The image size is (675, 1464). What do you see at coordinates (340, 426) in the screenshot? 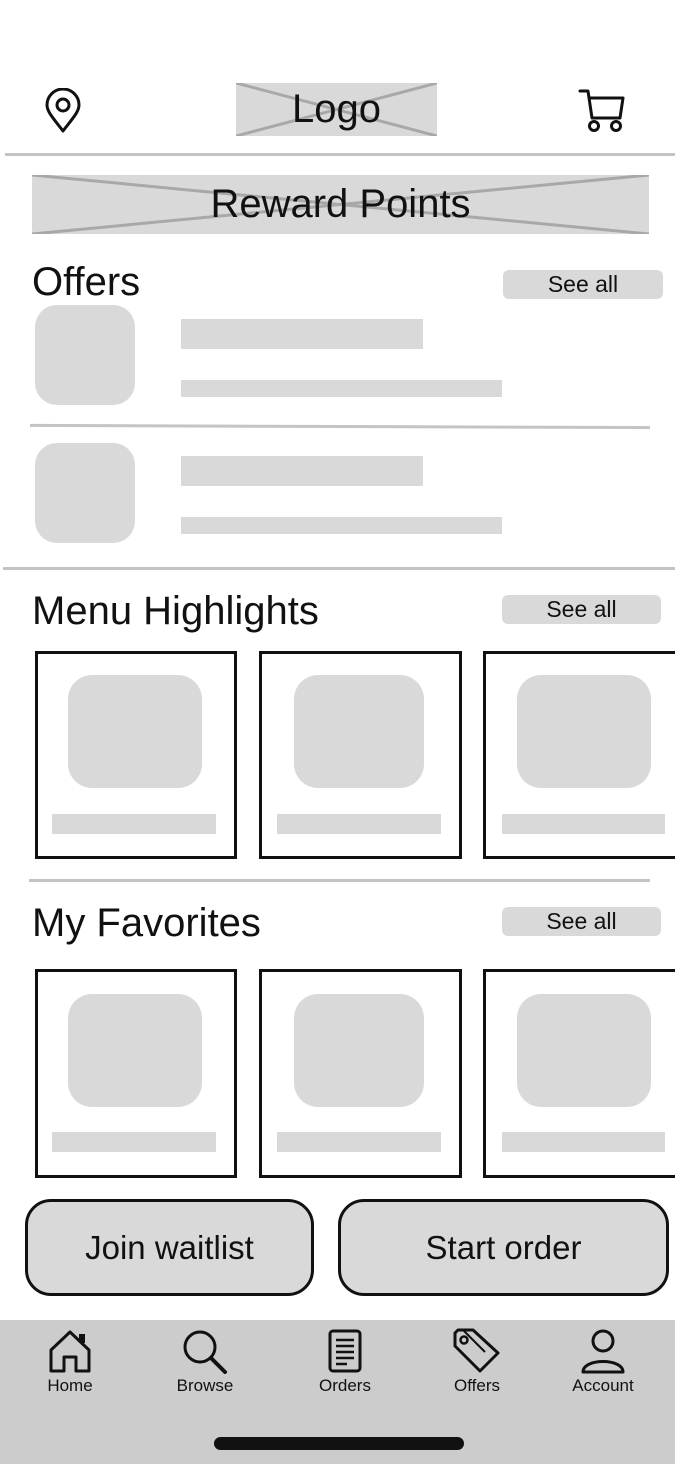
I see `offer-divider` at bounding box center [340, 426].